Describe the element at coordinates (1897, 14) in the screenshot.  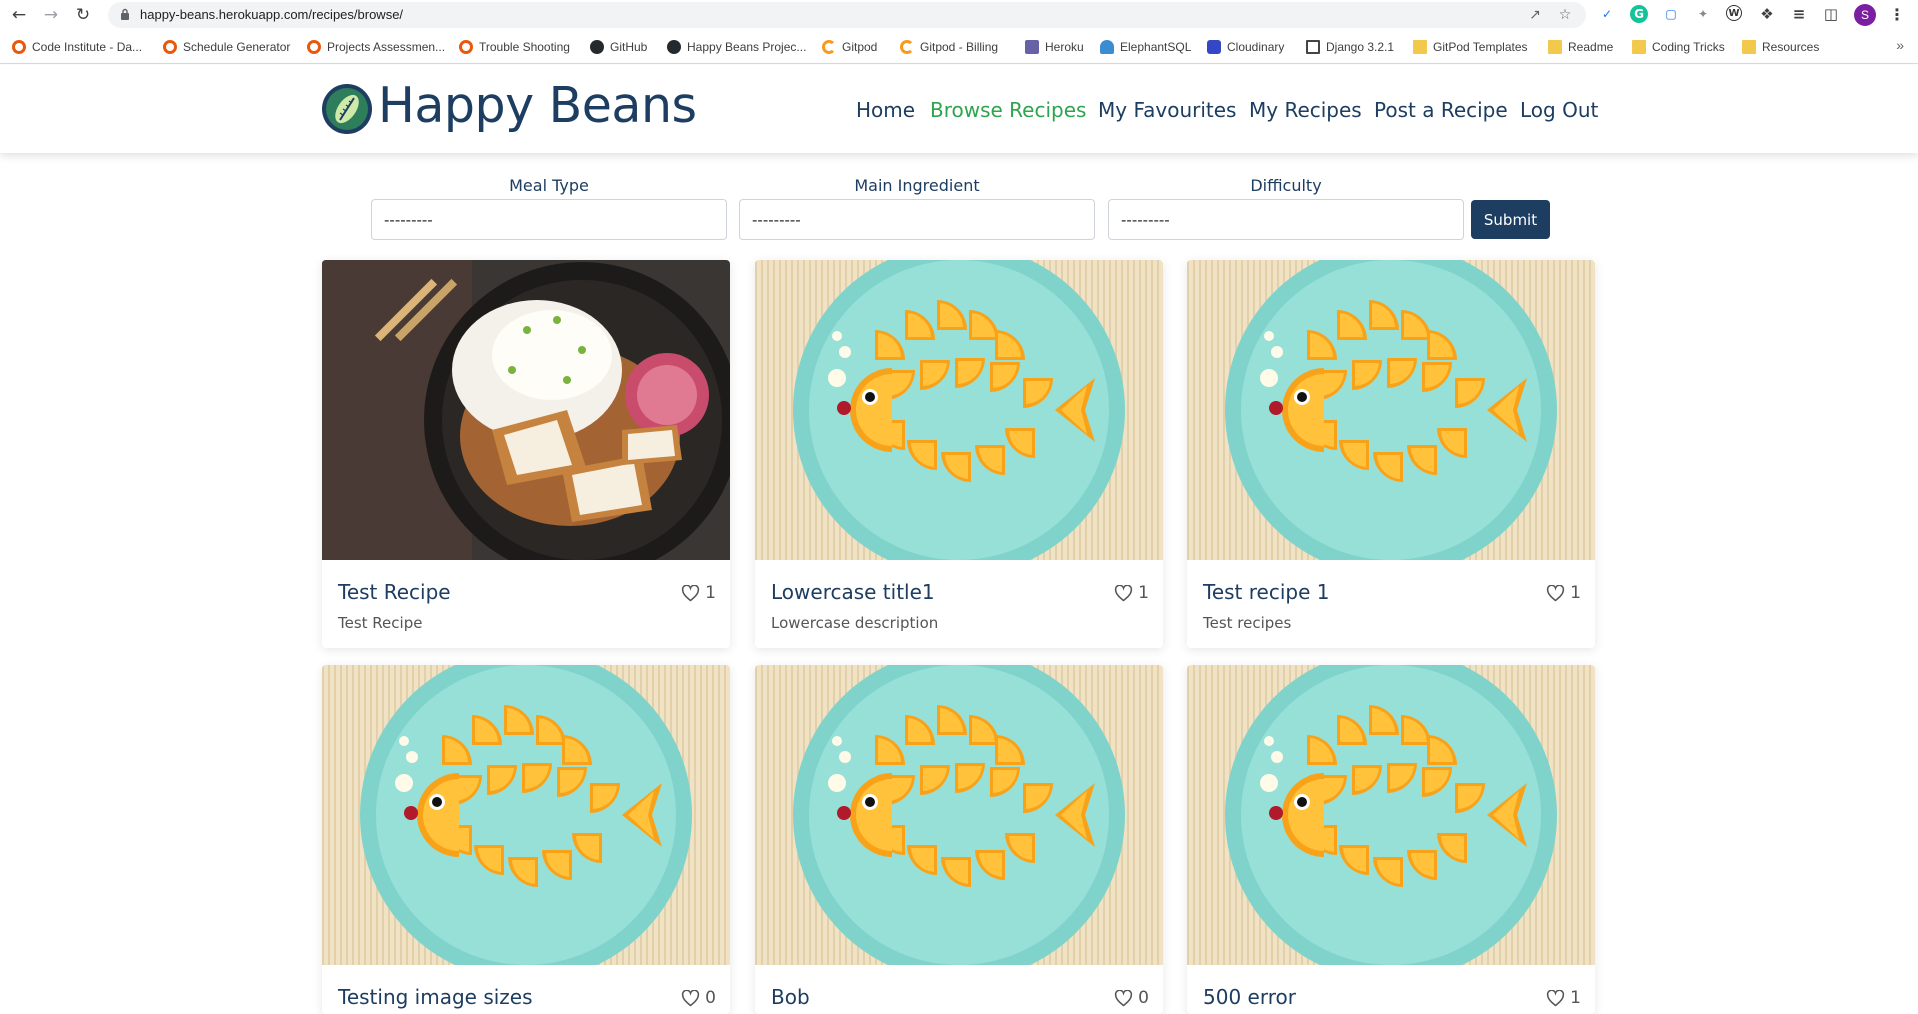
I see `browser-menu-icon: ⋮` at that location.